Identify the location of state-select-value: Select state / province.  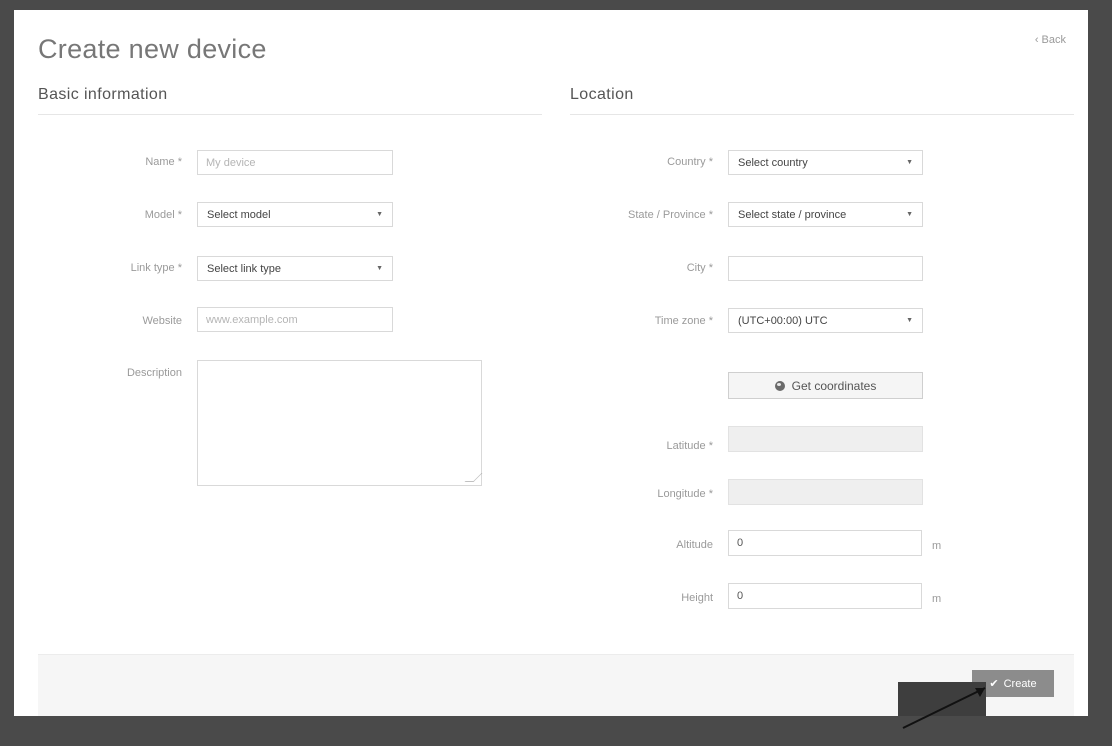
(792, 214).